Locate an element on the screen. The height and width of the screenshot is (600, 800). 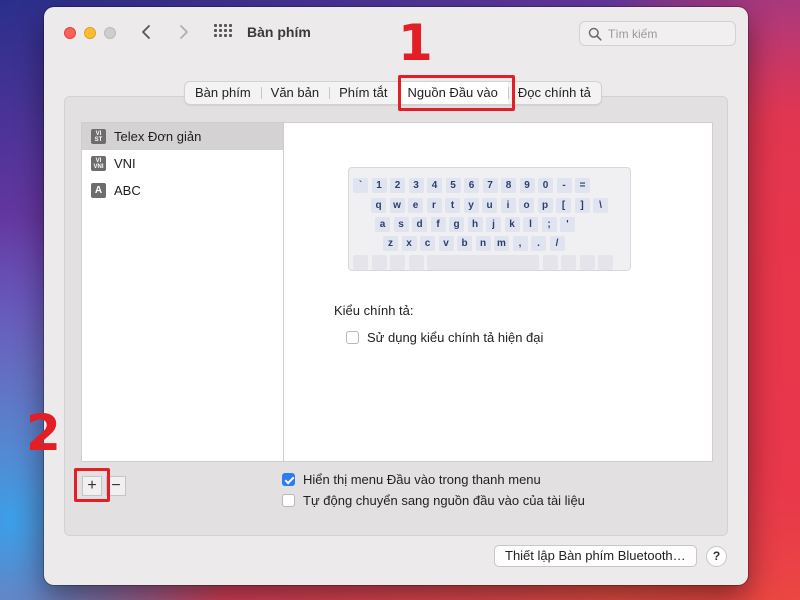
forward-button is located at coordinates (183, 32).